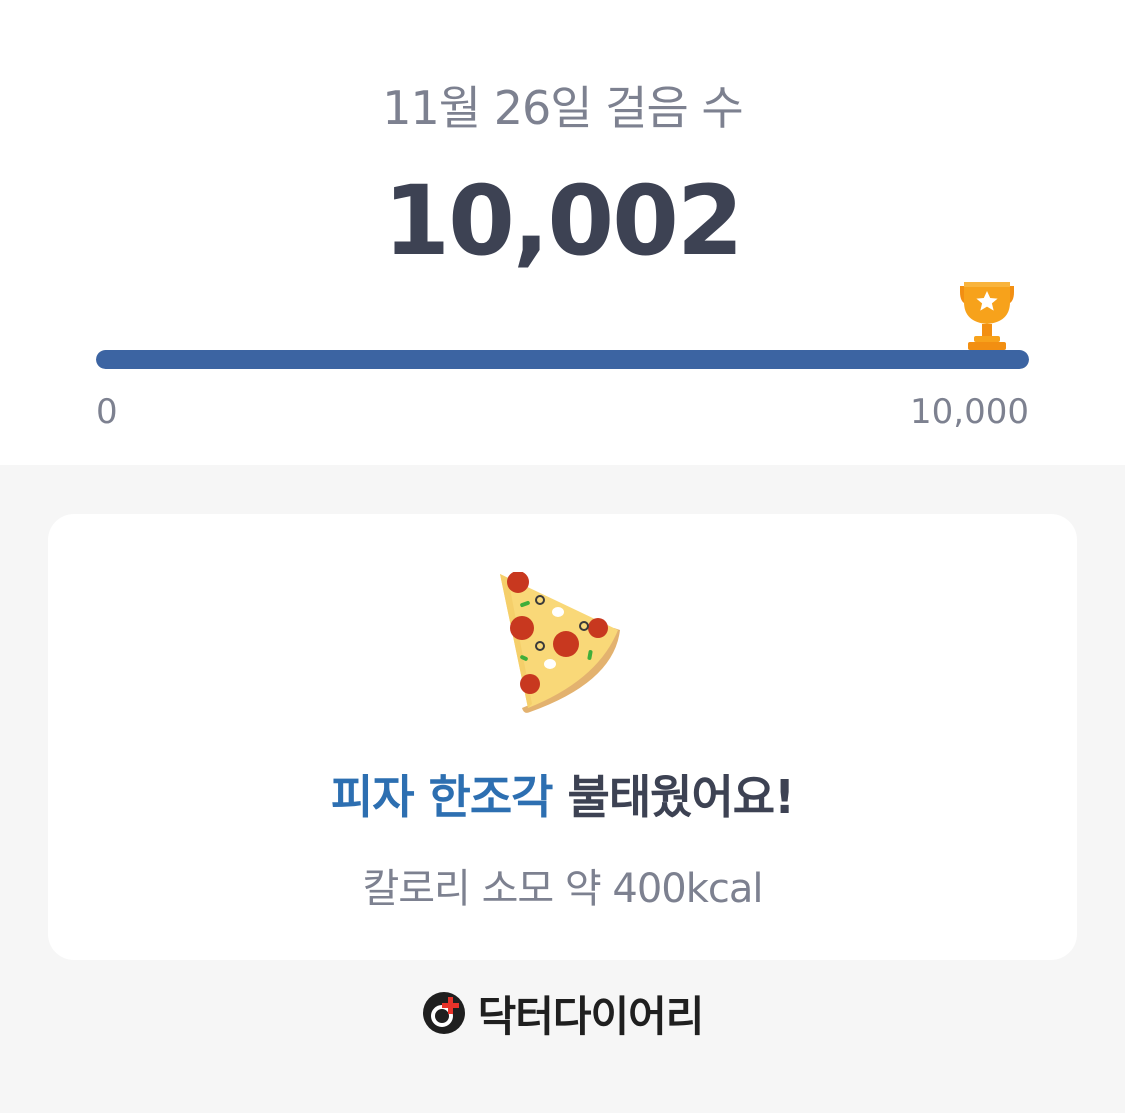 Image resolution: width=1125 pixels, height=1113 pixels. What do you see at coordinates (987, 316) in the screenshot?
I see `trophy-icon` at bounding box center [987, 316].